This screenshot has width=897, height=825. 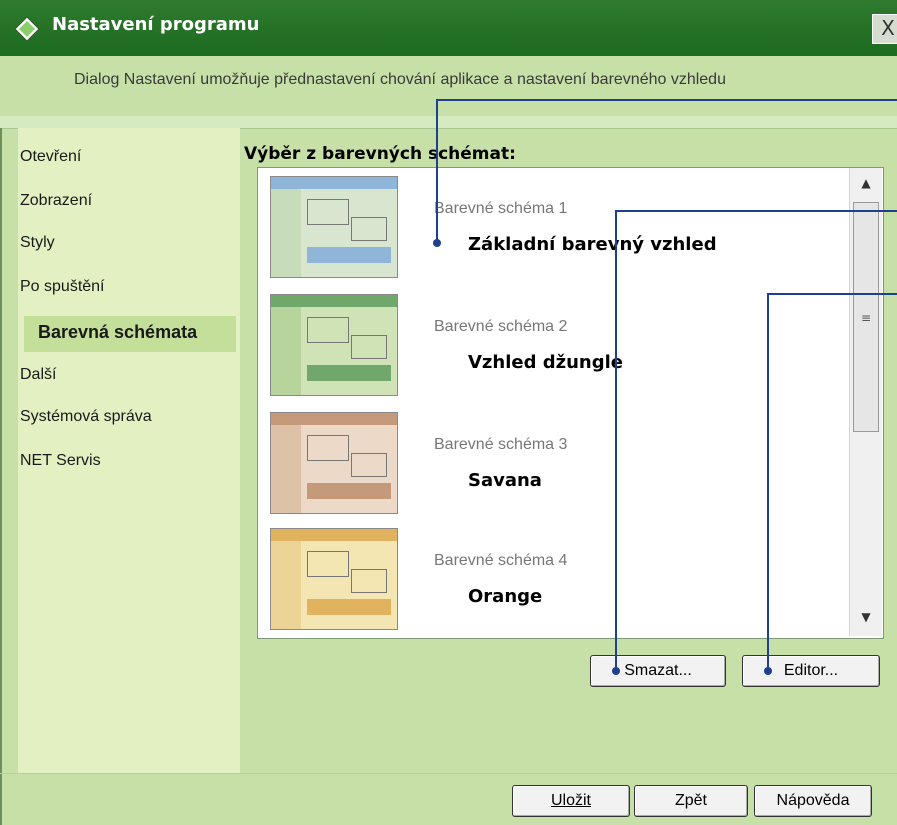 I want to click on settings-diamond-icon, so click(x=27, y=29).